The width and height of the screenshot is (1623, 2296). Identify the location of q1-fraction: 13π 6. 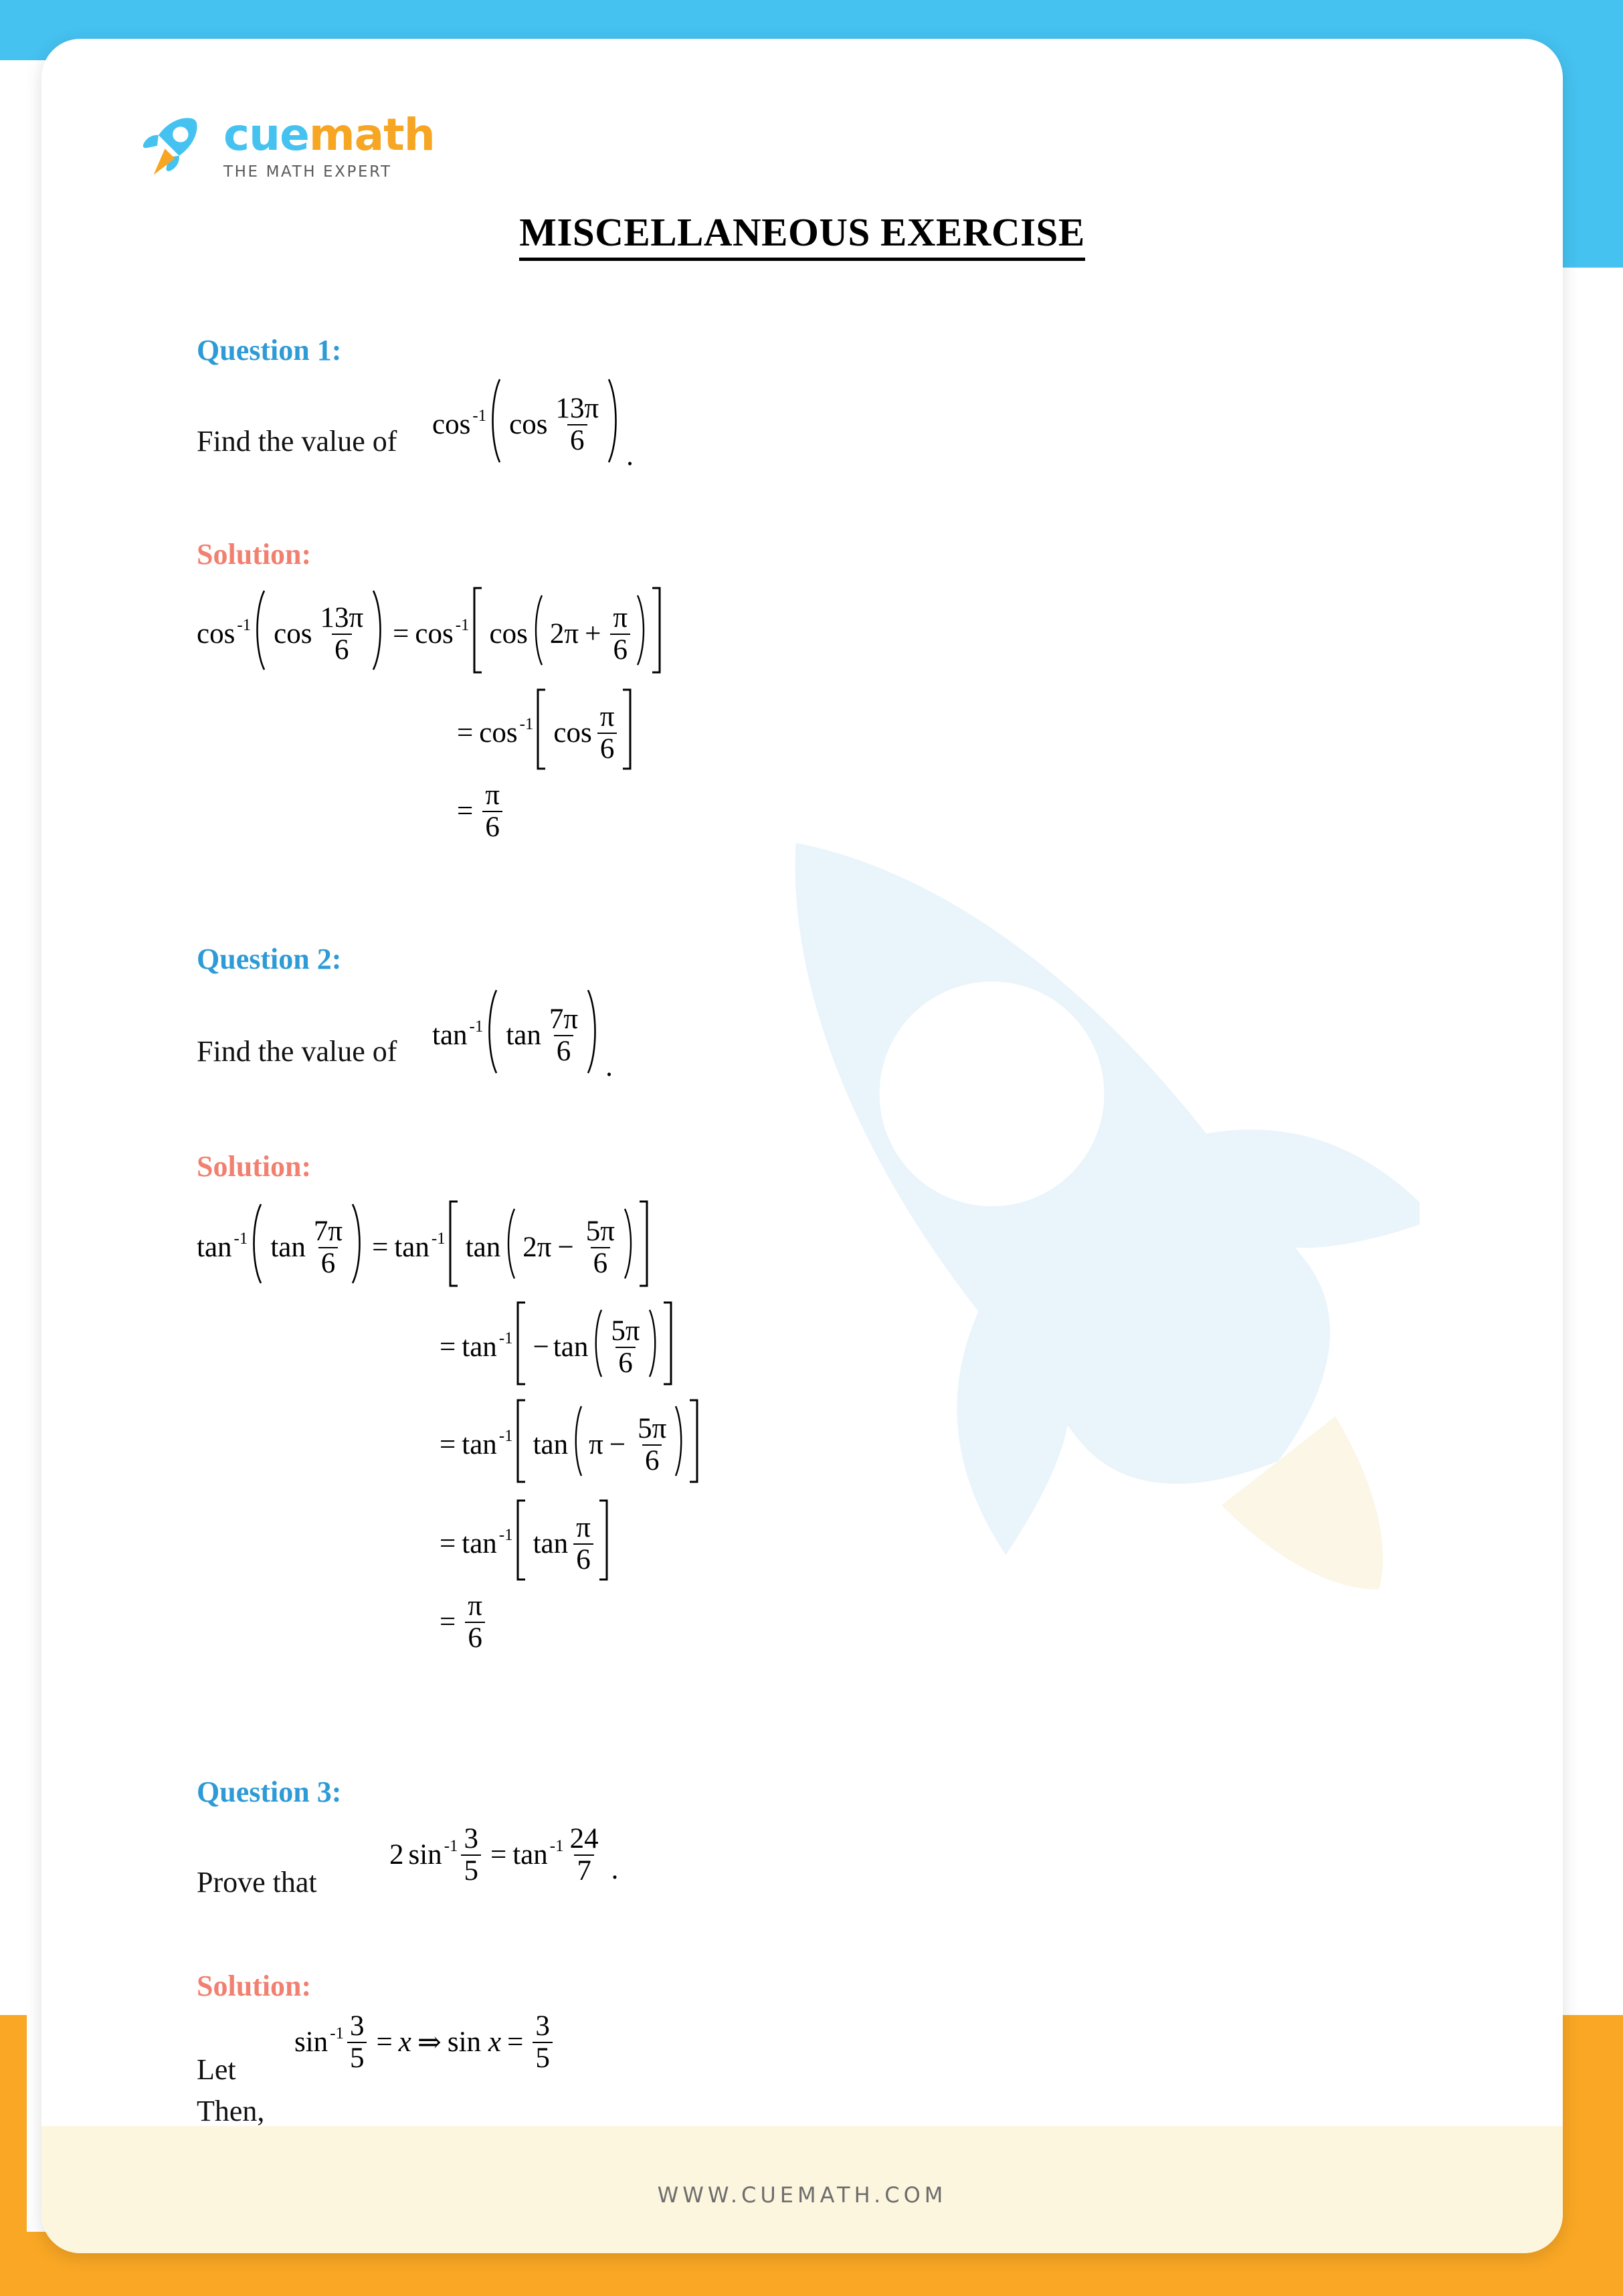
(577, 424).